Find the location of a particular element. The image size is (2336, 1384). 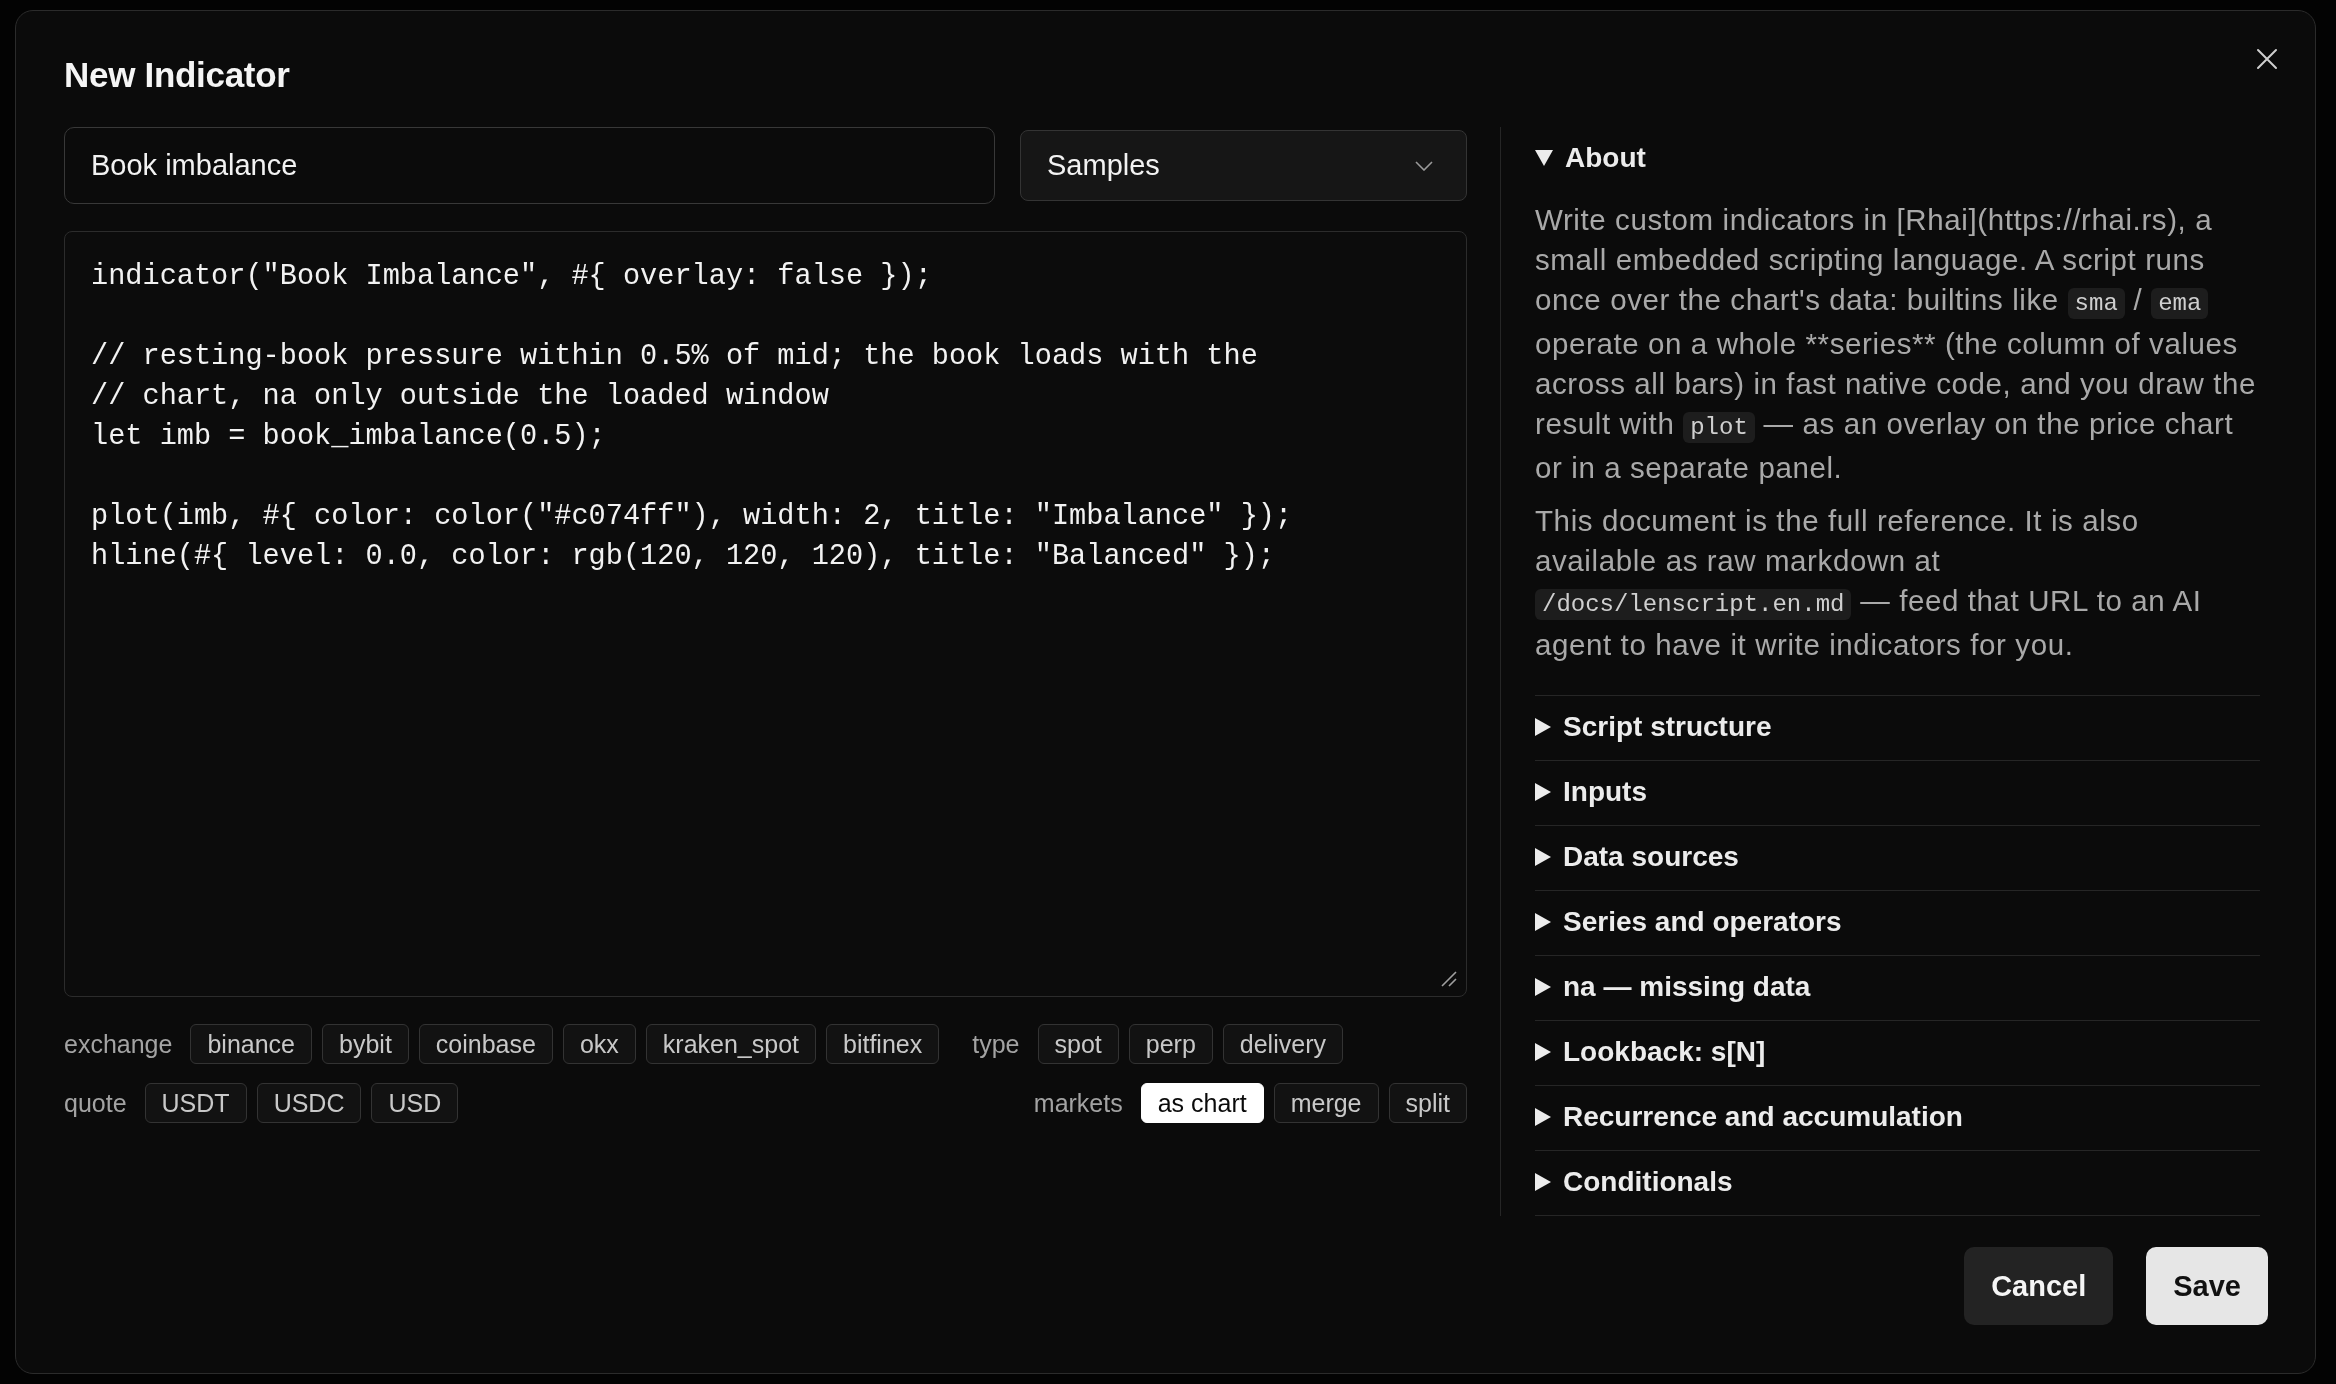

filter-chip: USD is located at coordinates (415, 1103).